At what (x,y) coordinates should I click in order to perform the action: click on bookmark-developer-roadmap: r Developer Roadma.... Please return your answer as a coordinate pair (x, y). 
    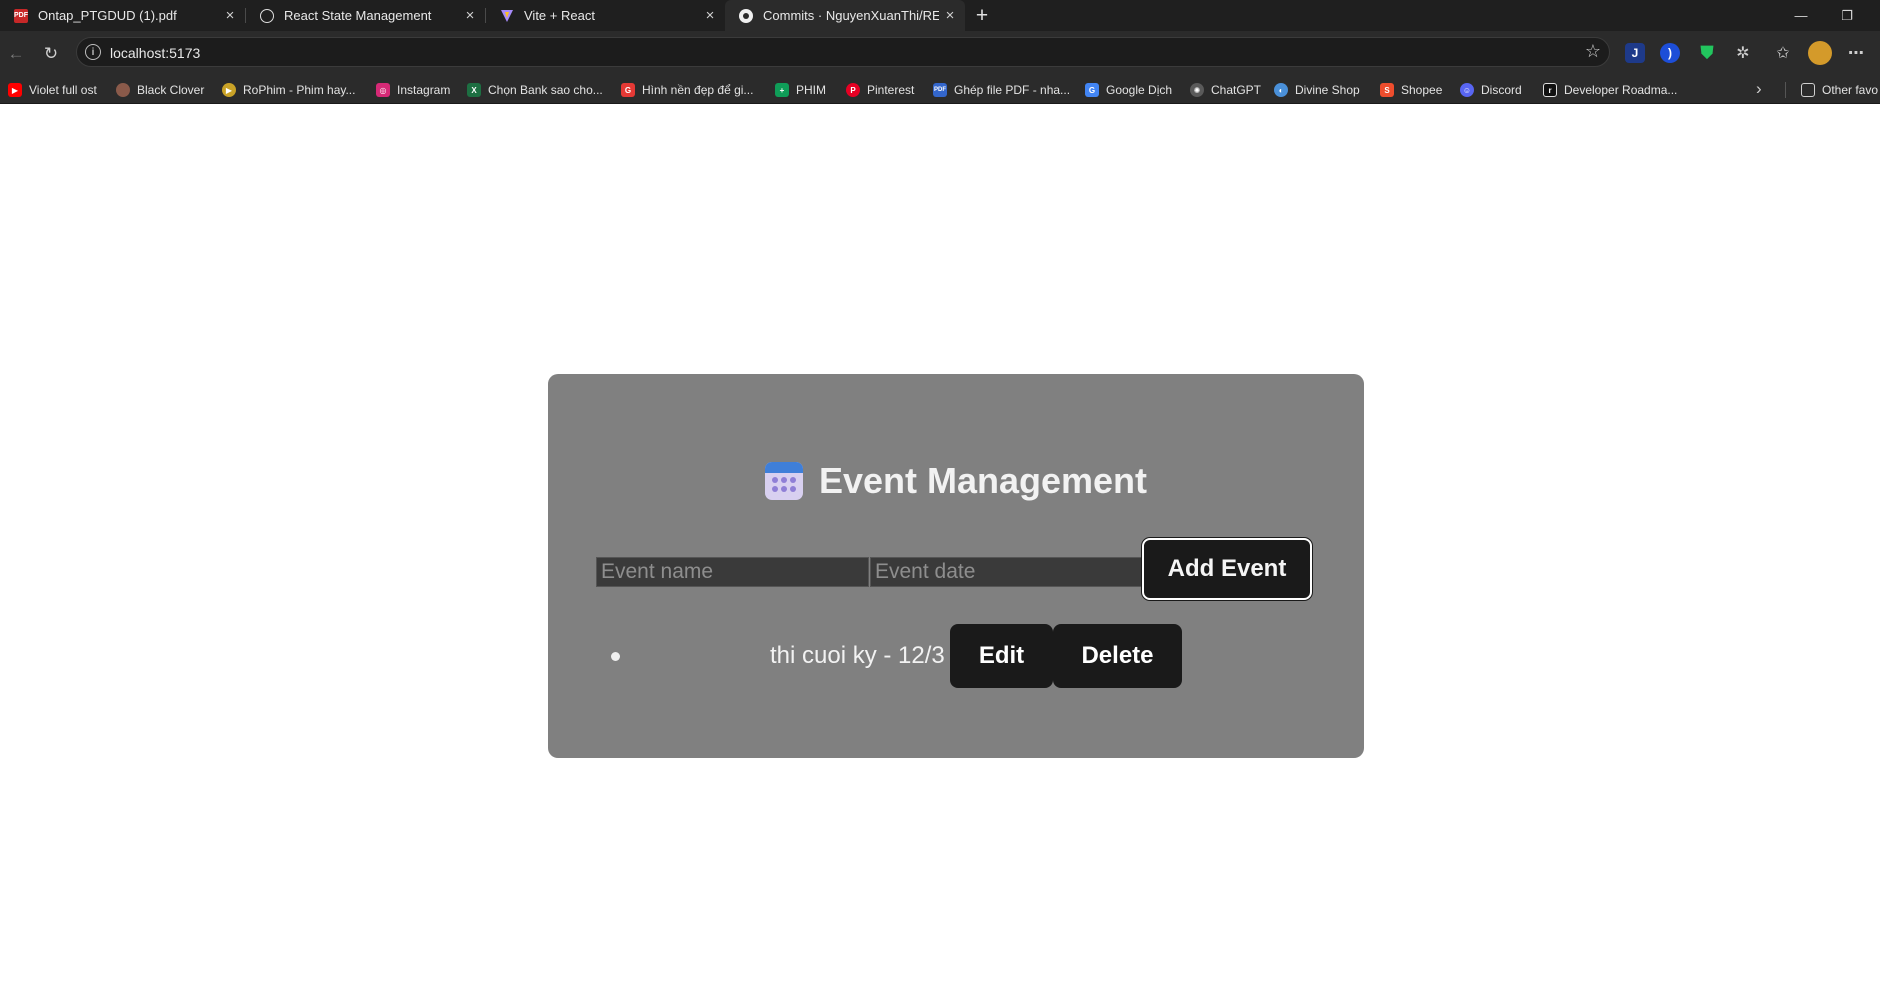
    Looking at the image, I should click on (1610, 90).